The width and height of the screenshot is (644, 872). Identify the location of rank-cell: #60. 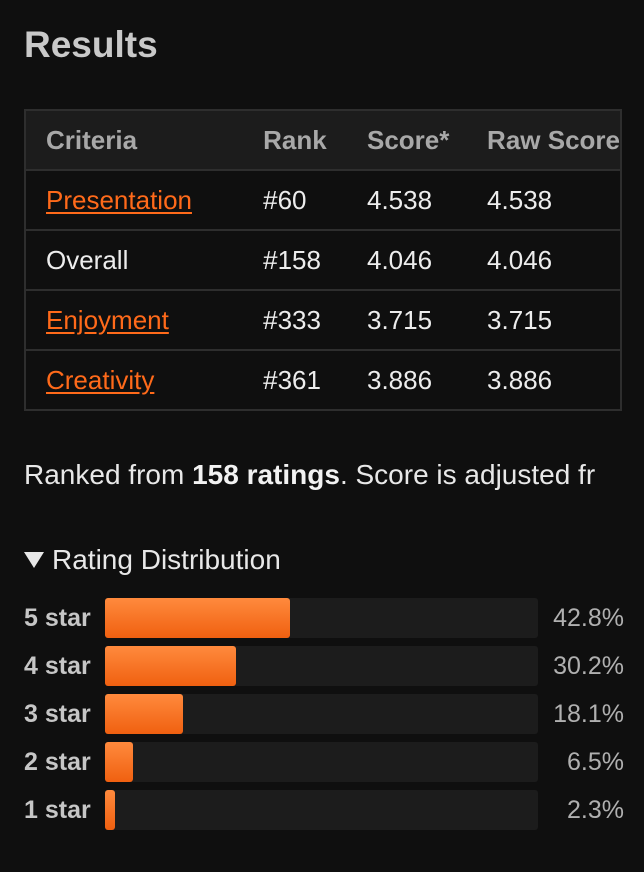
(295, 199).